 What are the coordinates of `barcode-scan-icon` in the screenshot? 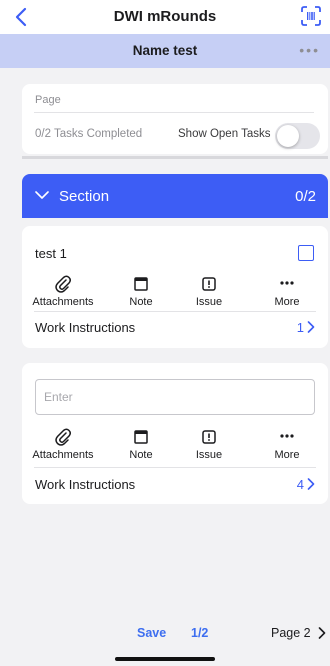 It's located at (311, 16).